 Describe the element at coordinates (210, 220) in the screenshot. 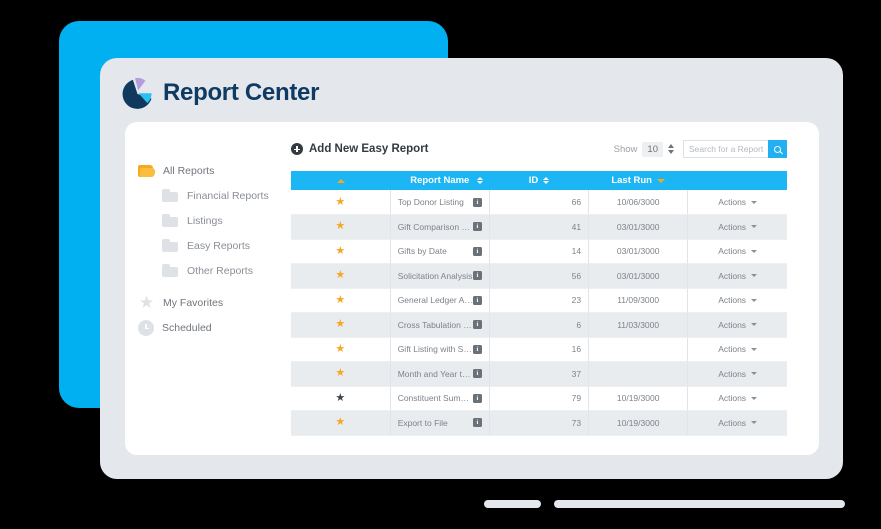

I see `sidebar-item-listings: Listings` at that location.